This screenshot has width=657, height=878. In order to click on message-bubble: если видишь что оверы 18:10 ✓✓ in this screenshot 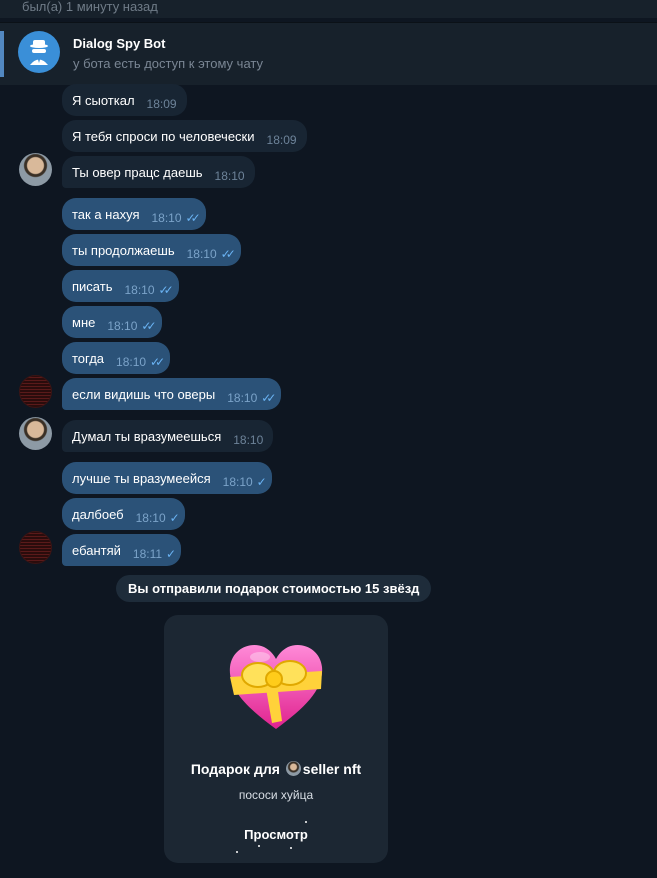, I will do `click(172, 394)`.